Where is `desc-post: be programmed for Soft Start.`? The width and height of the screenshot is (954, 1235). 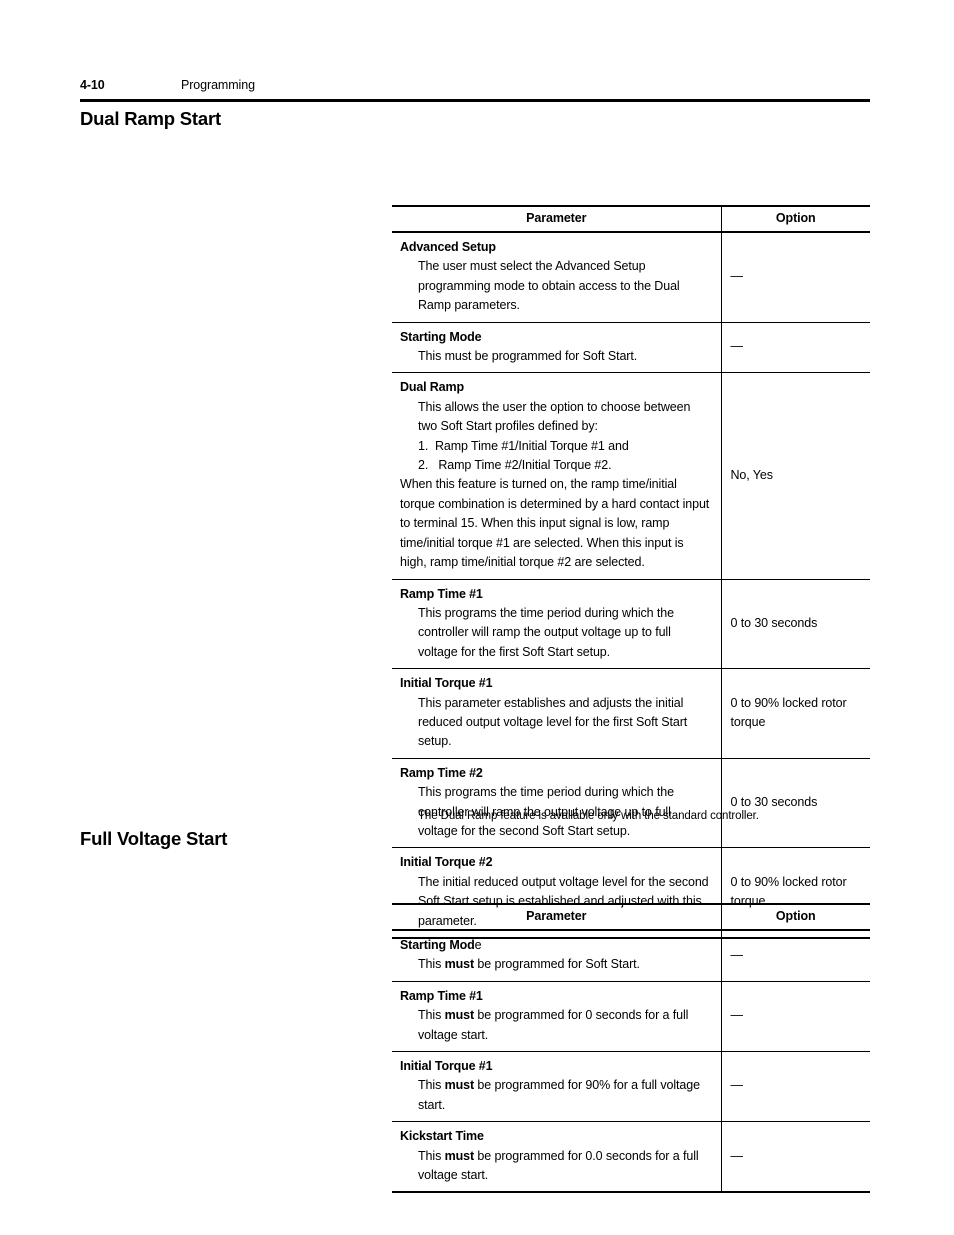 desc-post: be programmed for Soft Start. is located at coordinates (557, 964).